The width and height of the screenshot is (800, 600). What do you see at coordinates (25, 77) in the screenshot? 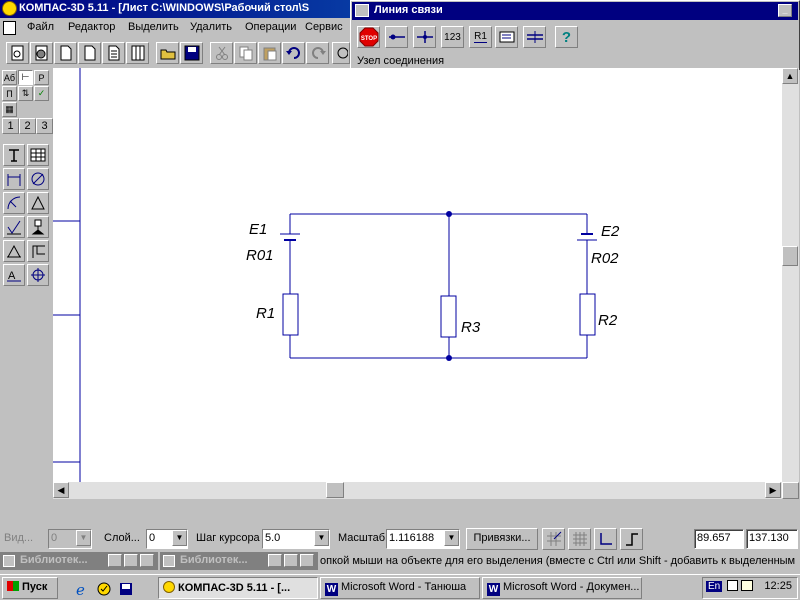
I see `geometry-tab-icon: ⊢` at bounding box center [25, 77].